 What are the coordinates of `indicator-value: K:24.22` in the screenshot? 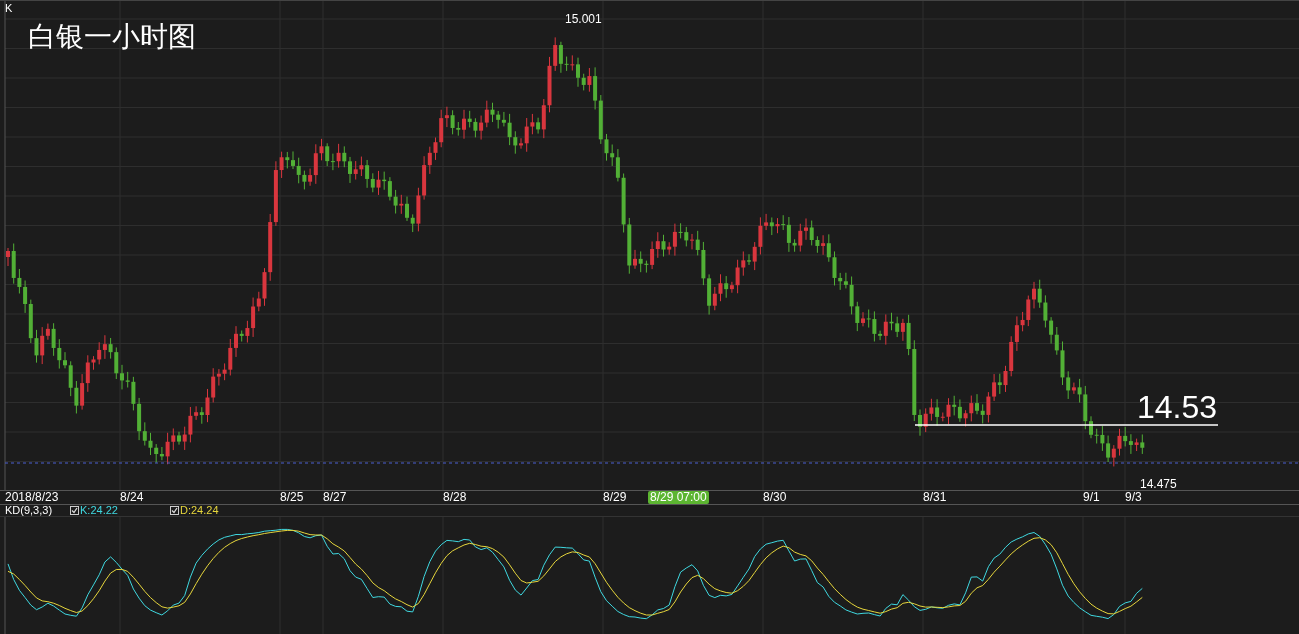 It's located at (99, 510).